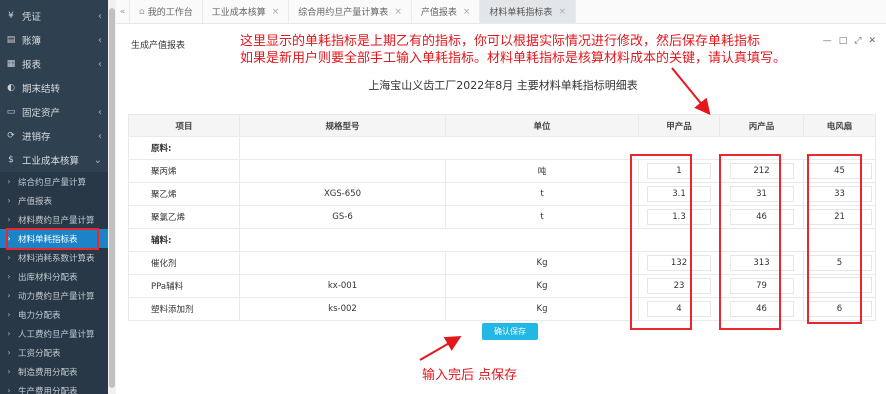 Image resolution: width=886 pixels, height=394 pixels. I want to click on report-title: 上海宝山义齿工厂2022年8月 主要材料单耗指标明细表, so click(503, 85).